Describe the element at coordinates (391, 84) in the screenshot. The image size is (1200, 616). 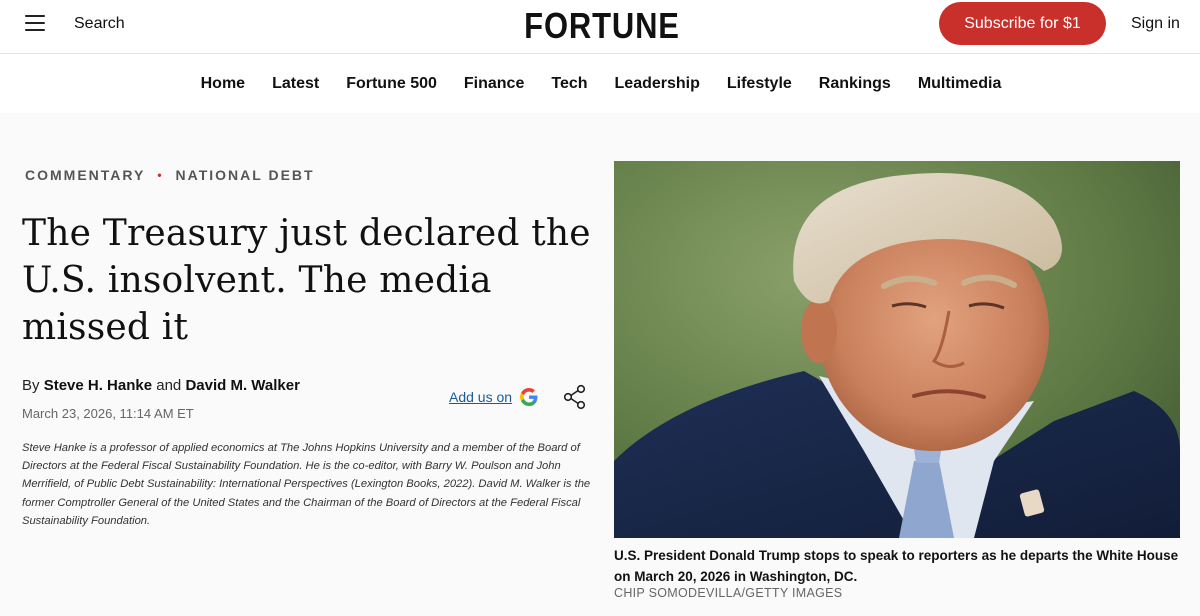
I see `nav-item-fortune-500: Fortune 500` at that location.